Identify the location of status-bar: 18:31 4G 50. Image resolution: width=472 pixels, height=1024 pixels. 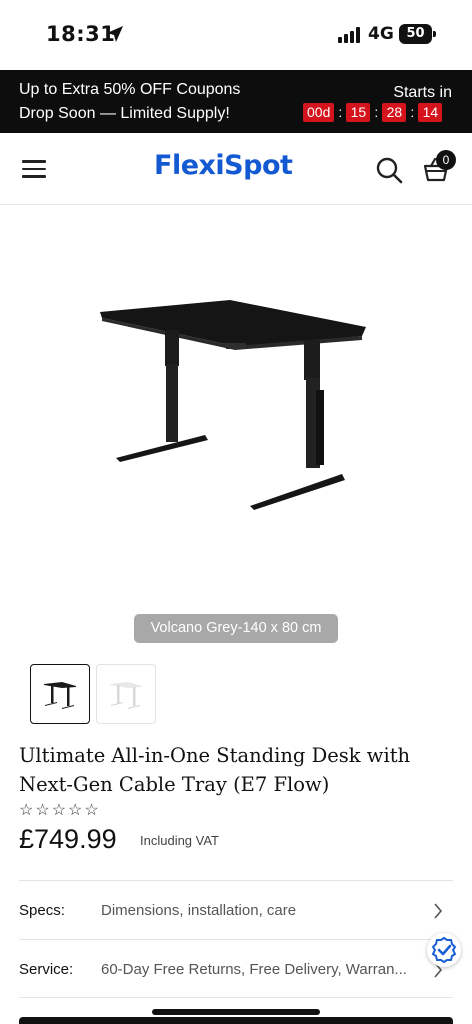
(236, 35).